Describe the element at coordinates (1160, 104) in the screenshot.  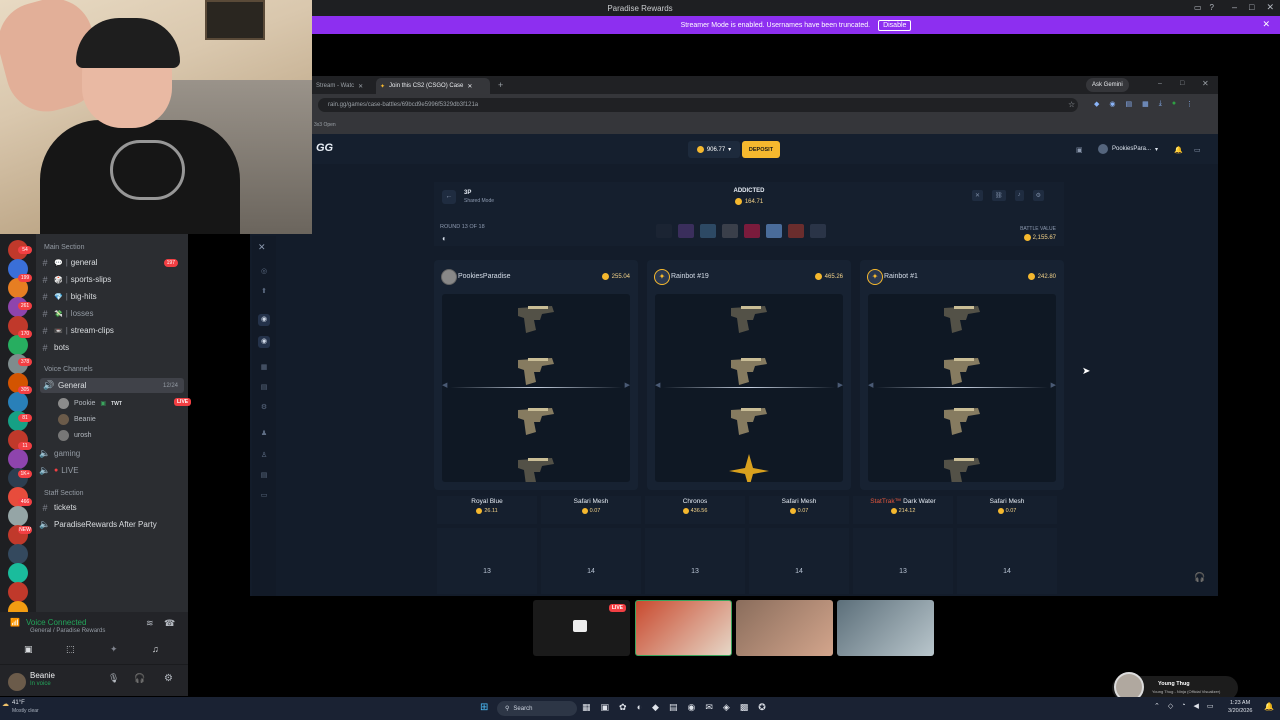
I see `download-icon: ⤓` at that location.